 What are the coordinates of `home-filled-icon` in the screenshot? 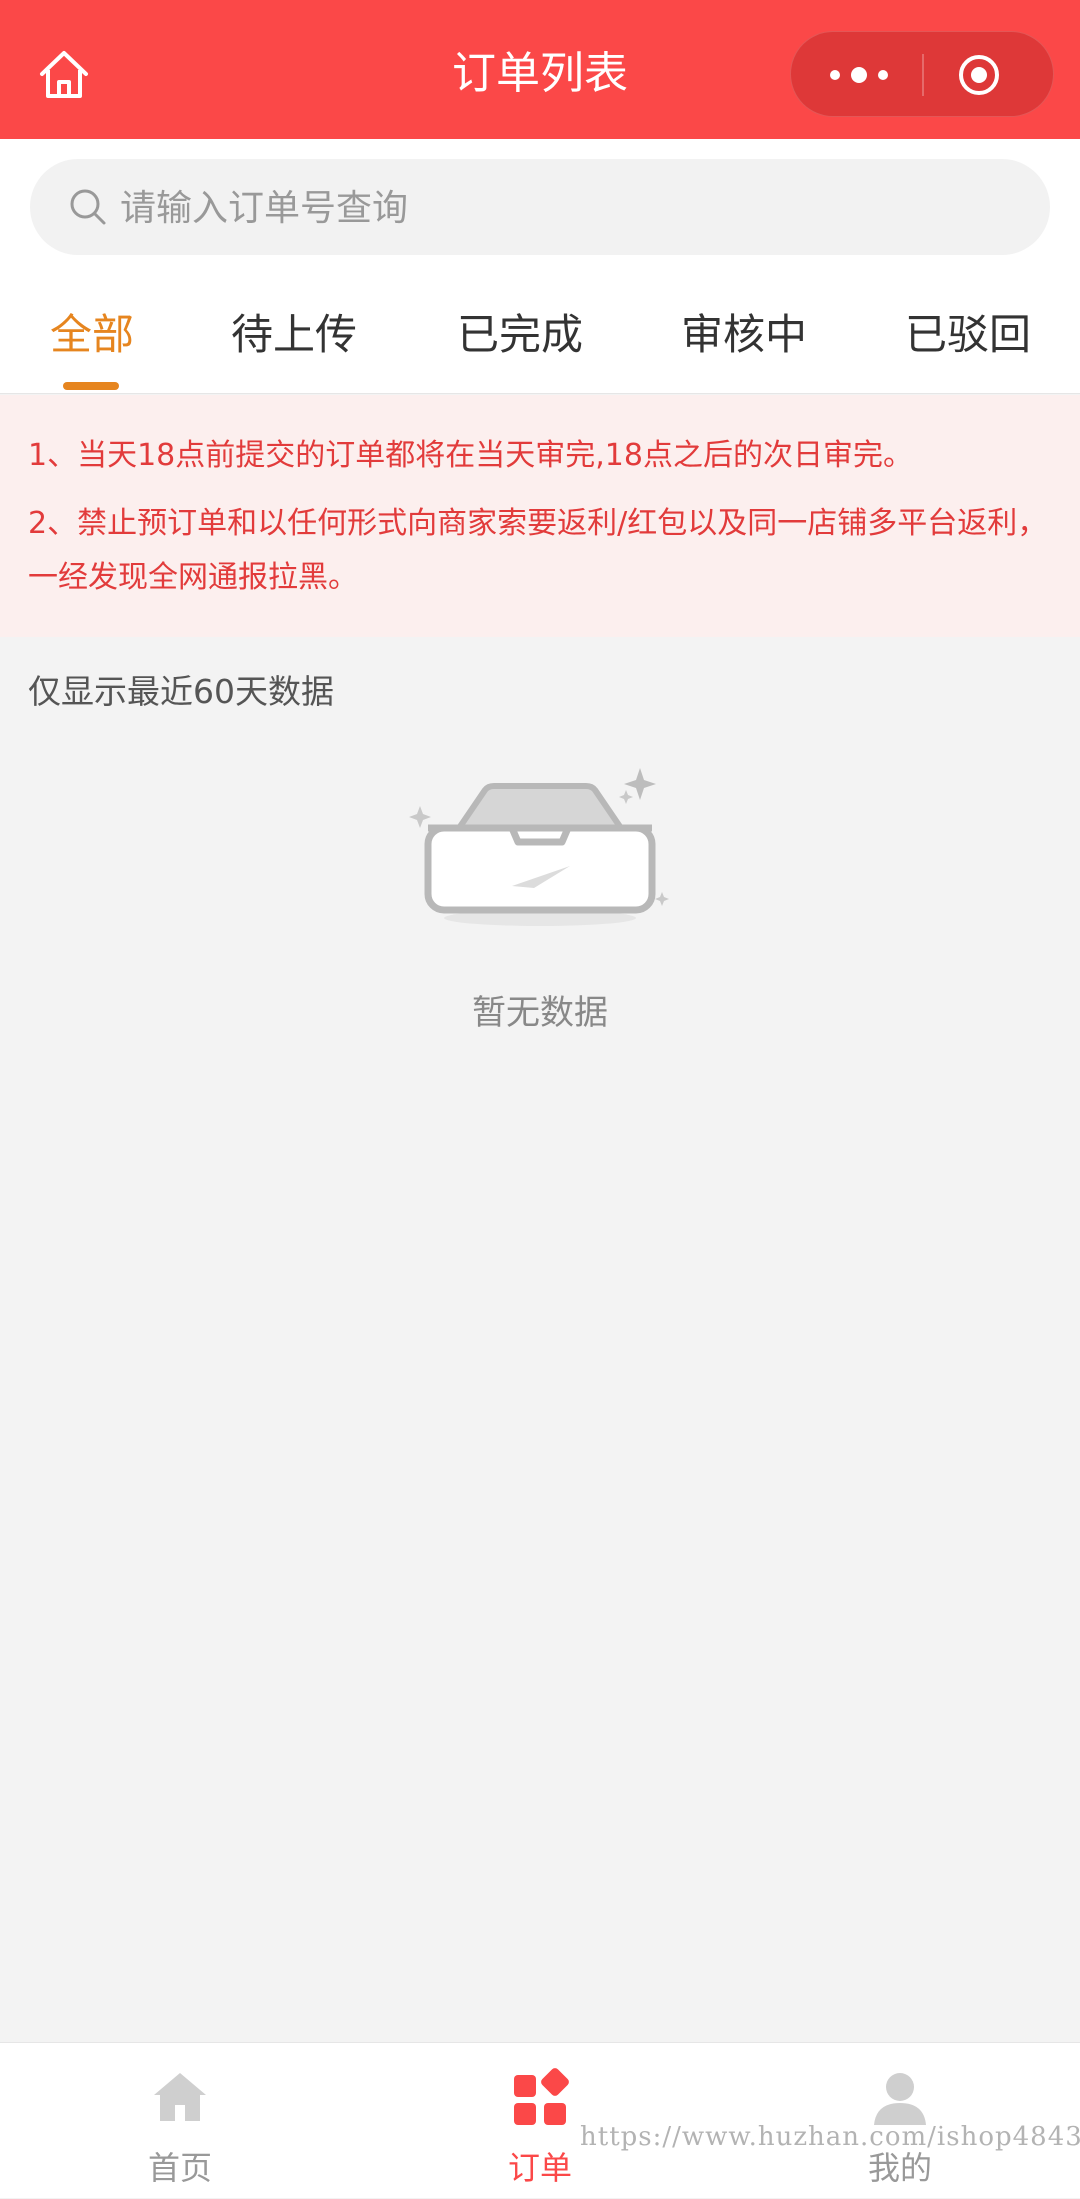 It's located at (180, 2097).